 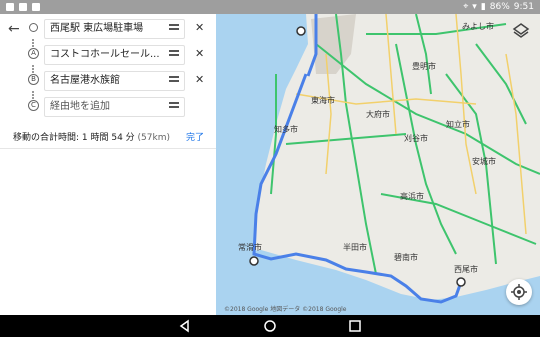 What do you see at coordinates (250, 247) in the screenshot?
I see `map-label-tokoname: 常滑市` at bounding box center [250, 247].